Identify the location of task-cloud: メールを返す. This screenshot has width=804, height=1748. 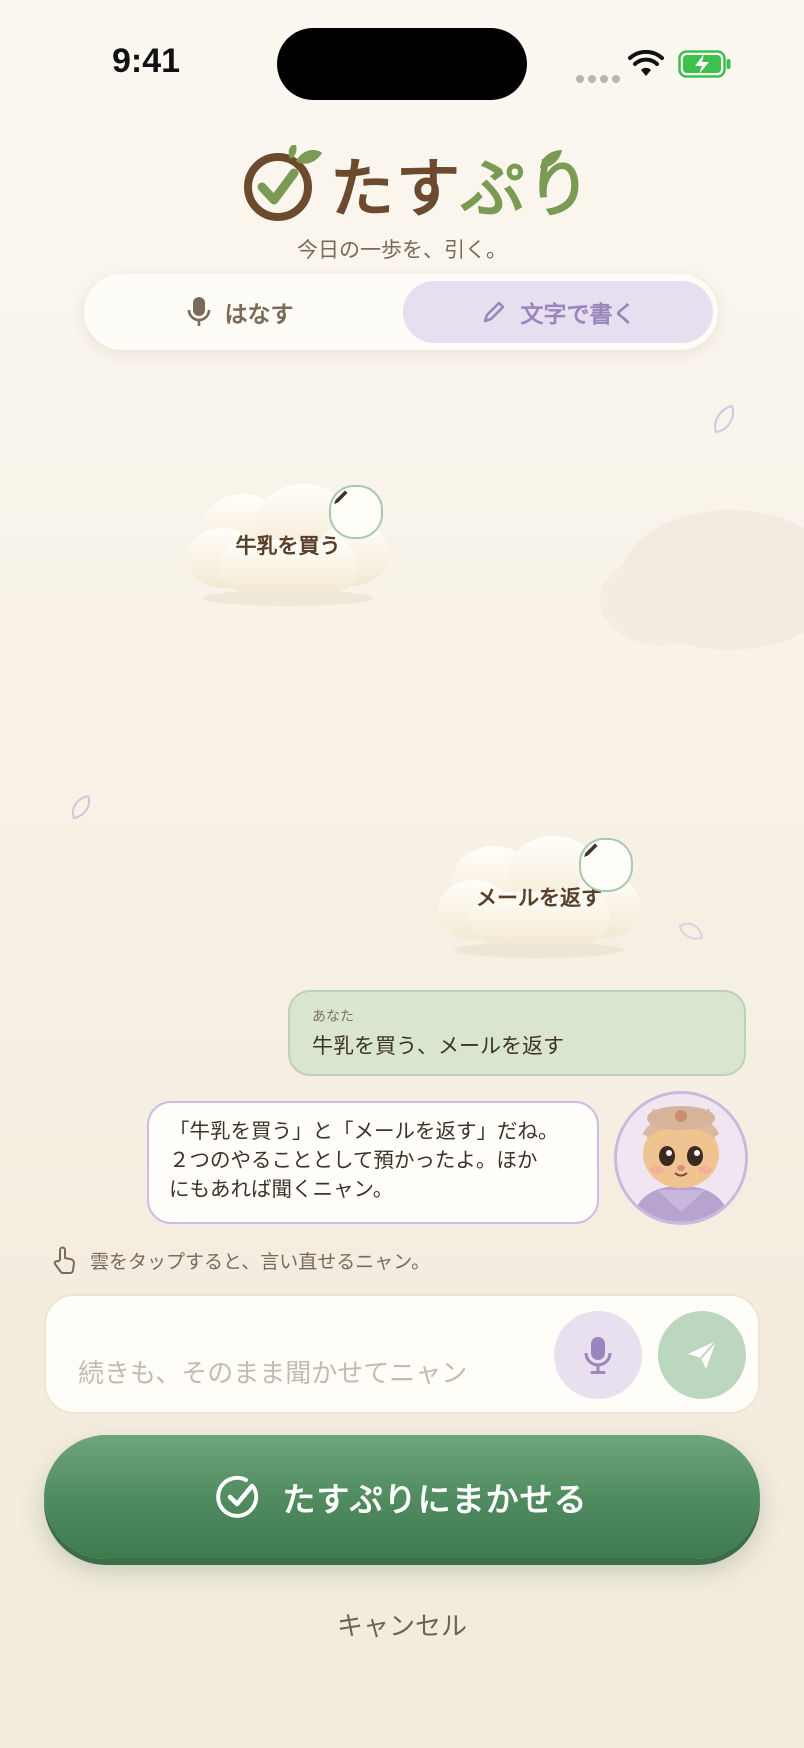
(539, 897).